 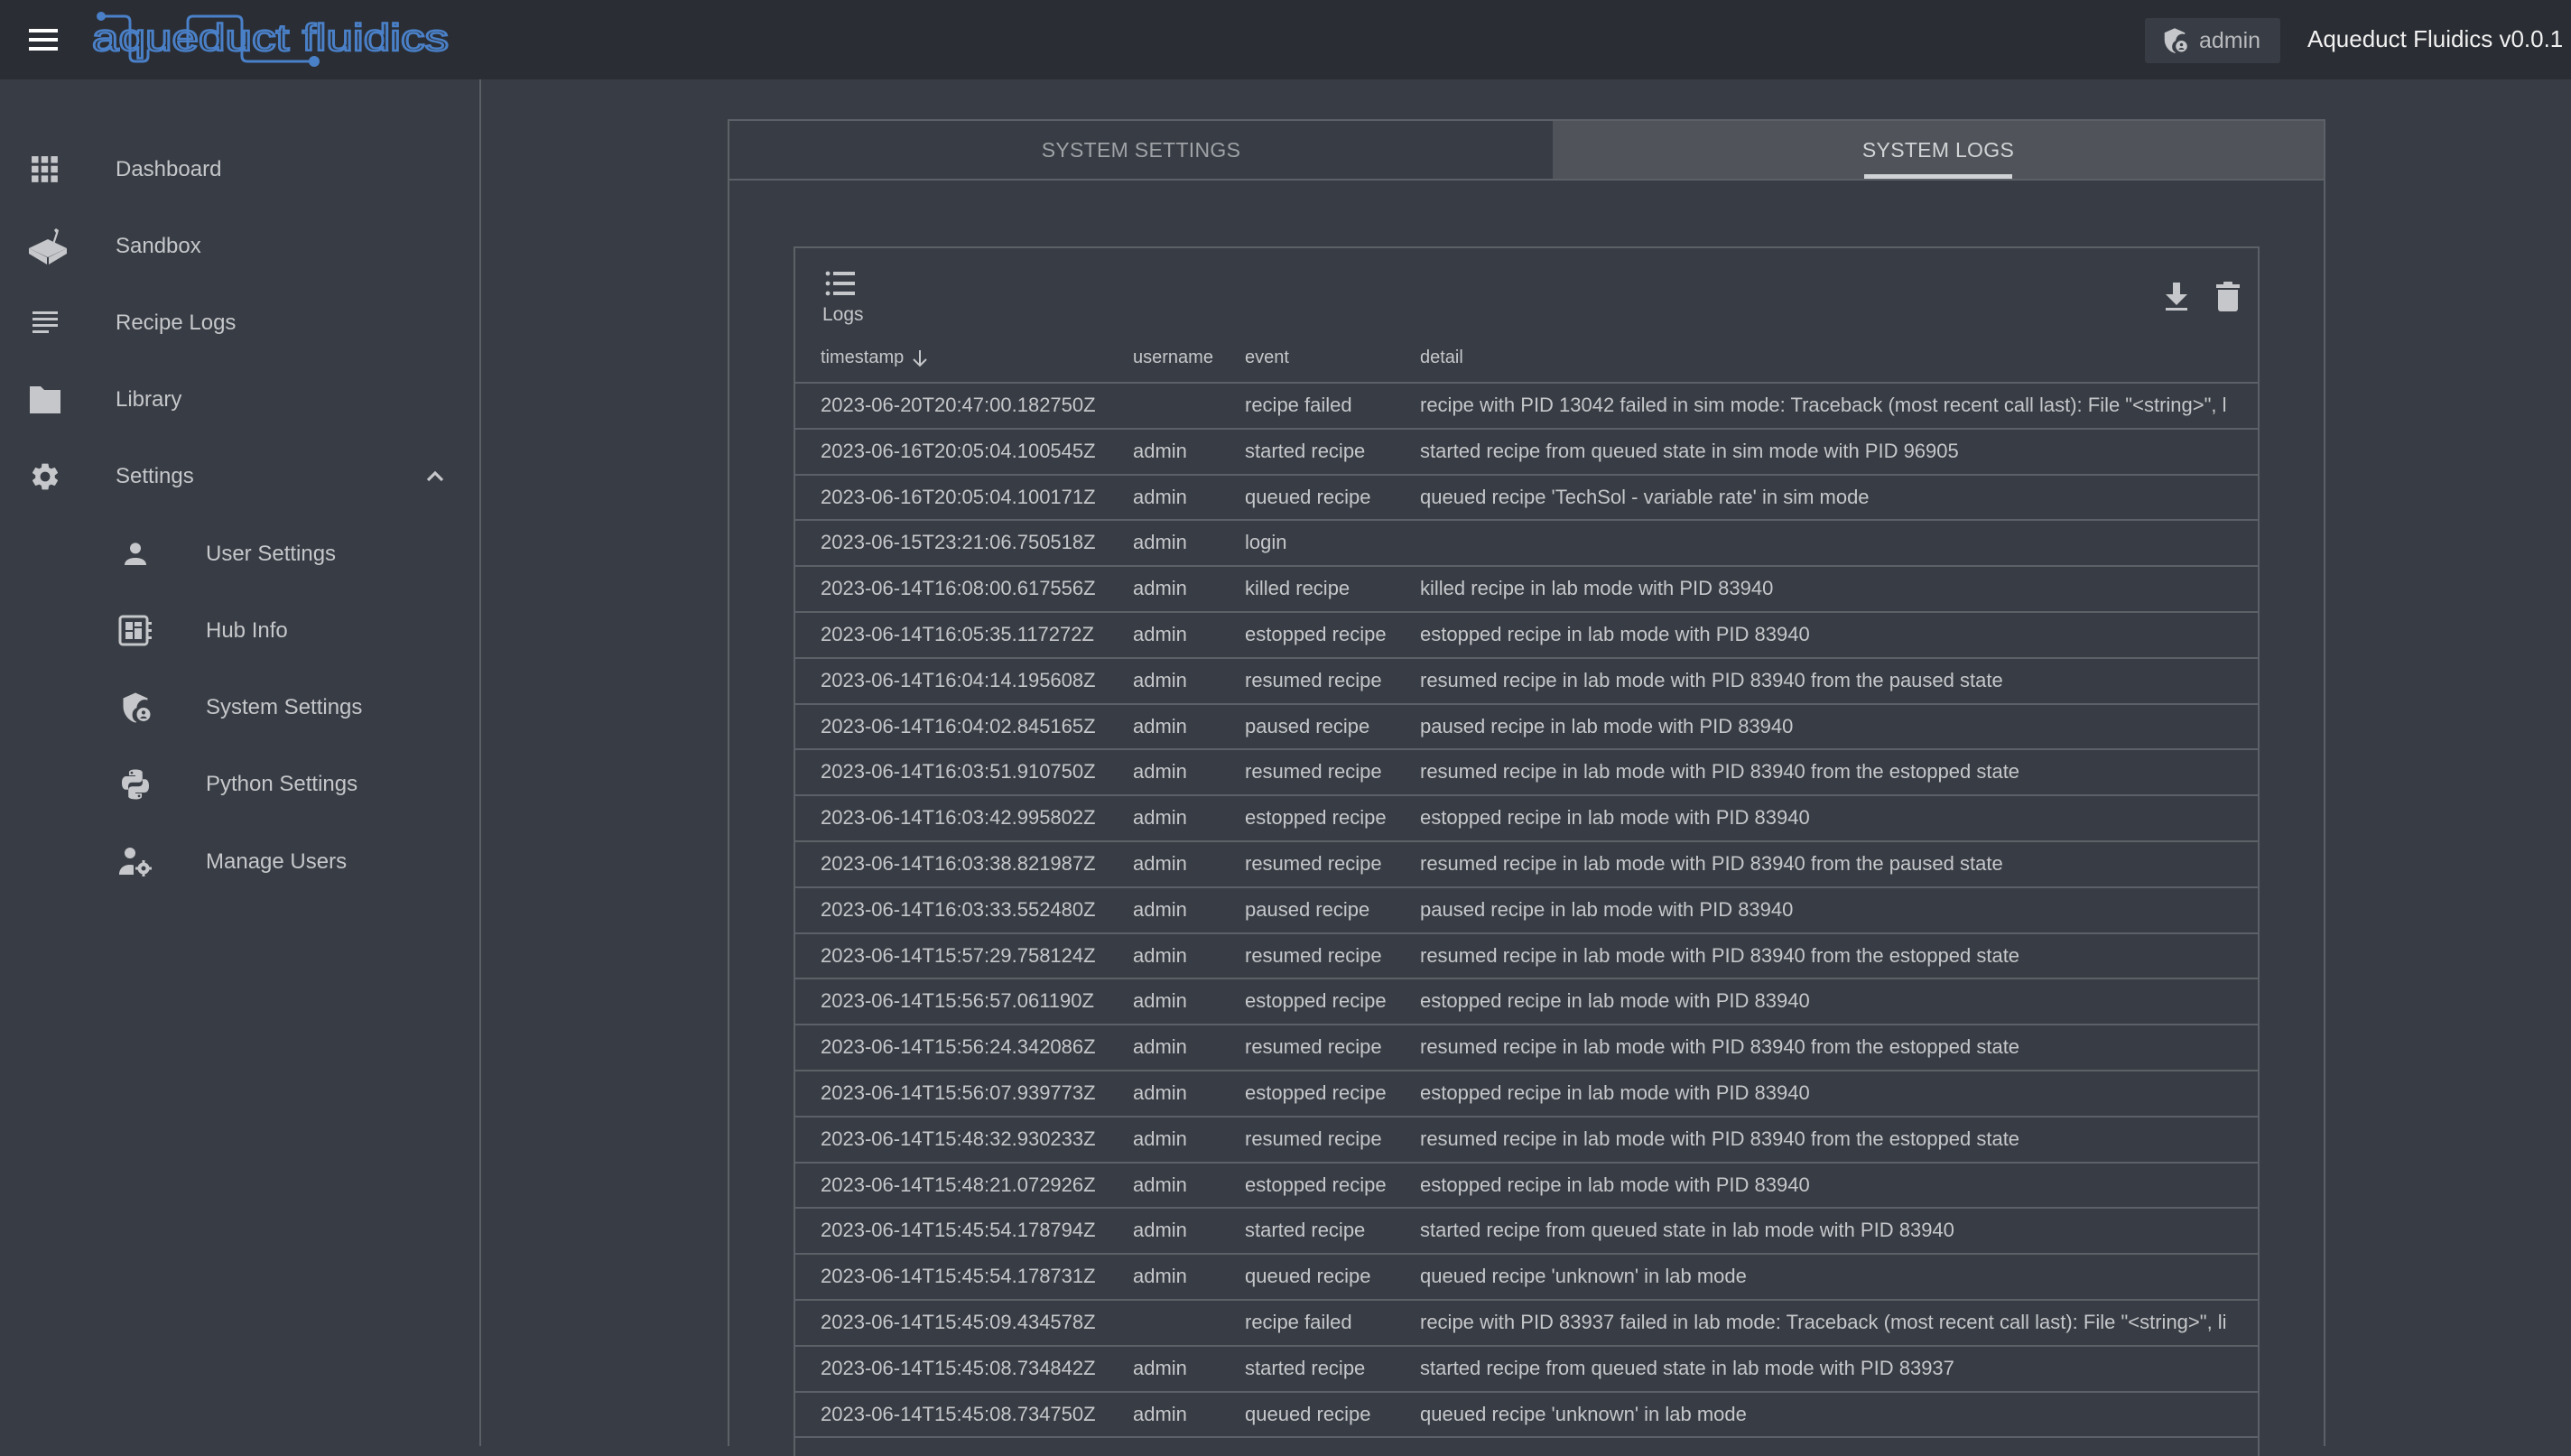 I want to click on delete-logs-button, so click(x=2228, y=297).